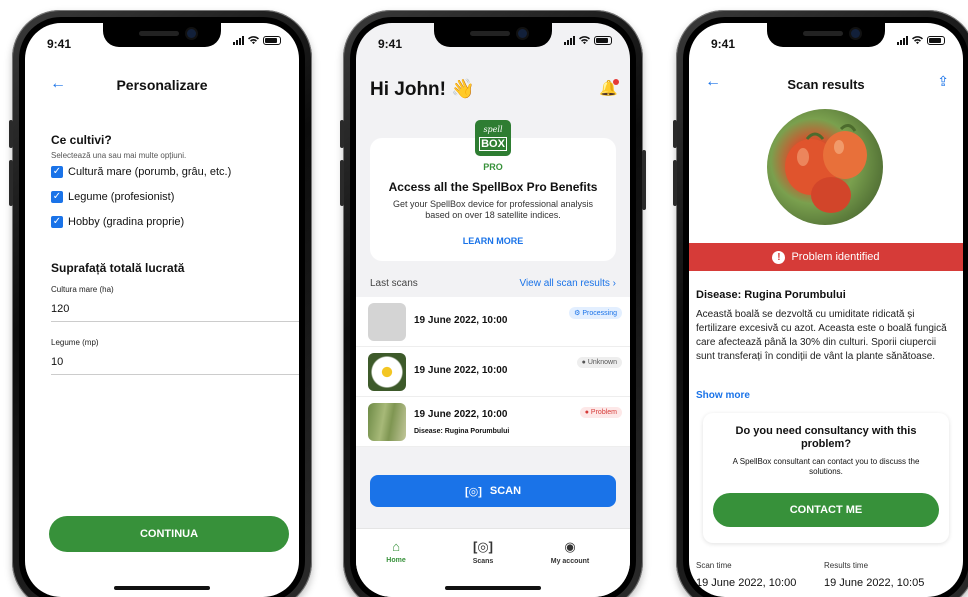  Describe the element at coordinates (112, 197) in the screenshot. I see `checkbox-legume: ✓ Legume (profesionist)` at that location.